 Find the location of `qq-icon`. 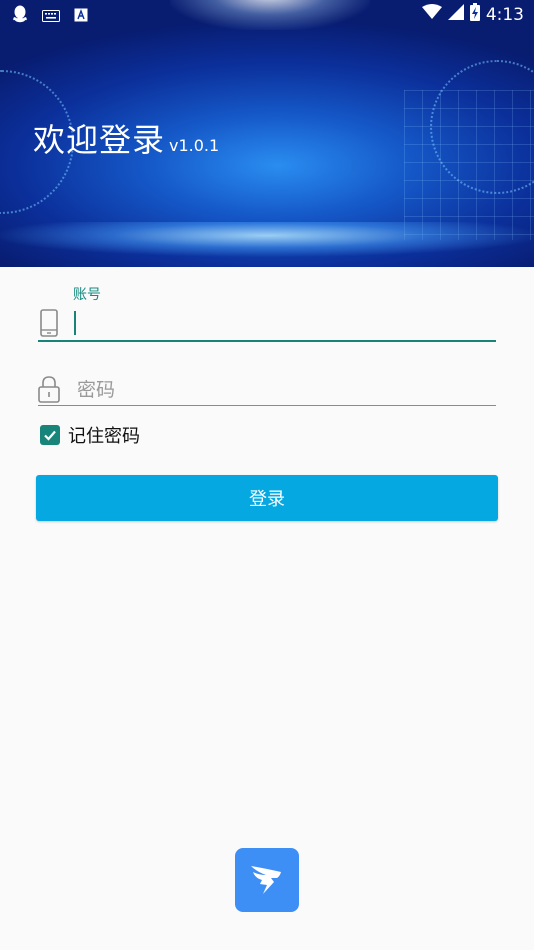

qq-icon is located at coordinates (20, 16).